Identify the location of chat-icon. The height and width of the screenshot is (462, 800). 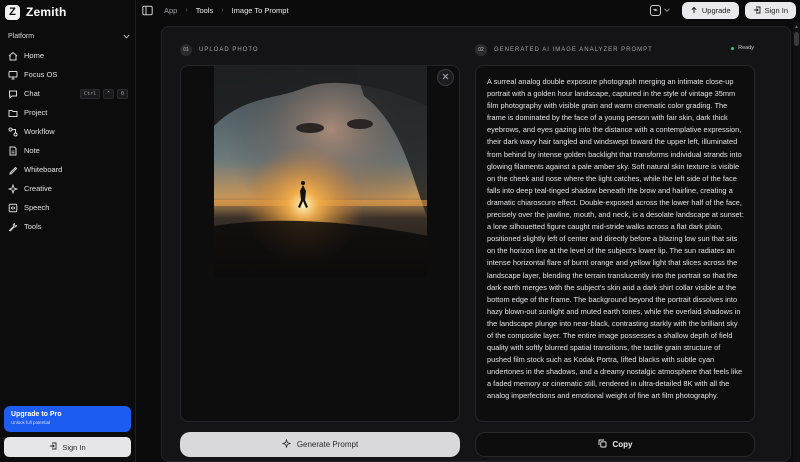
(13, 94).